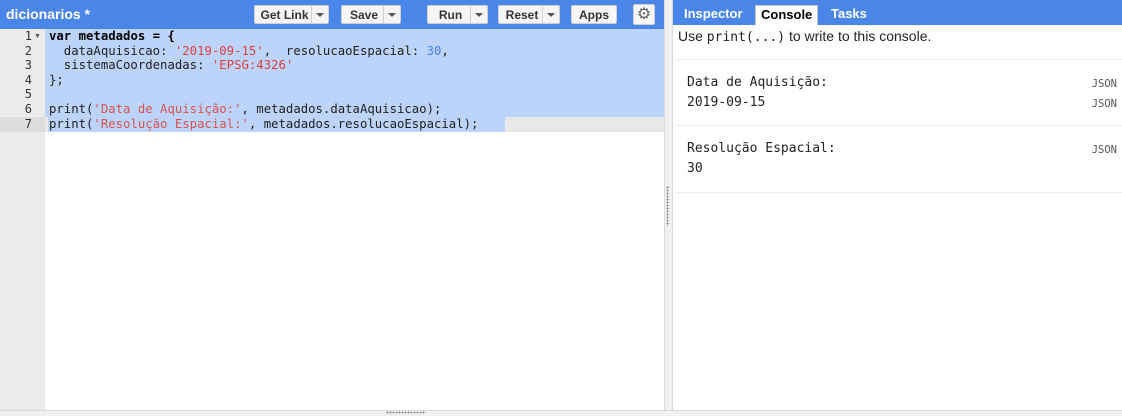 The height and width of the screenshot is (416, 1122). What do you see at coordinates (726, 102) in the screenshot?
I see `console-entry-value: 2019-09-15` at bounding box center [726, 102].